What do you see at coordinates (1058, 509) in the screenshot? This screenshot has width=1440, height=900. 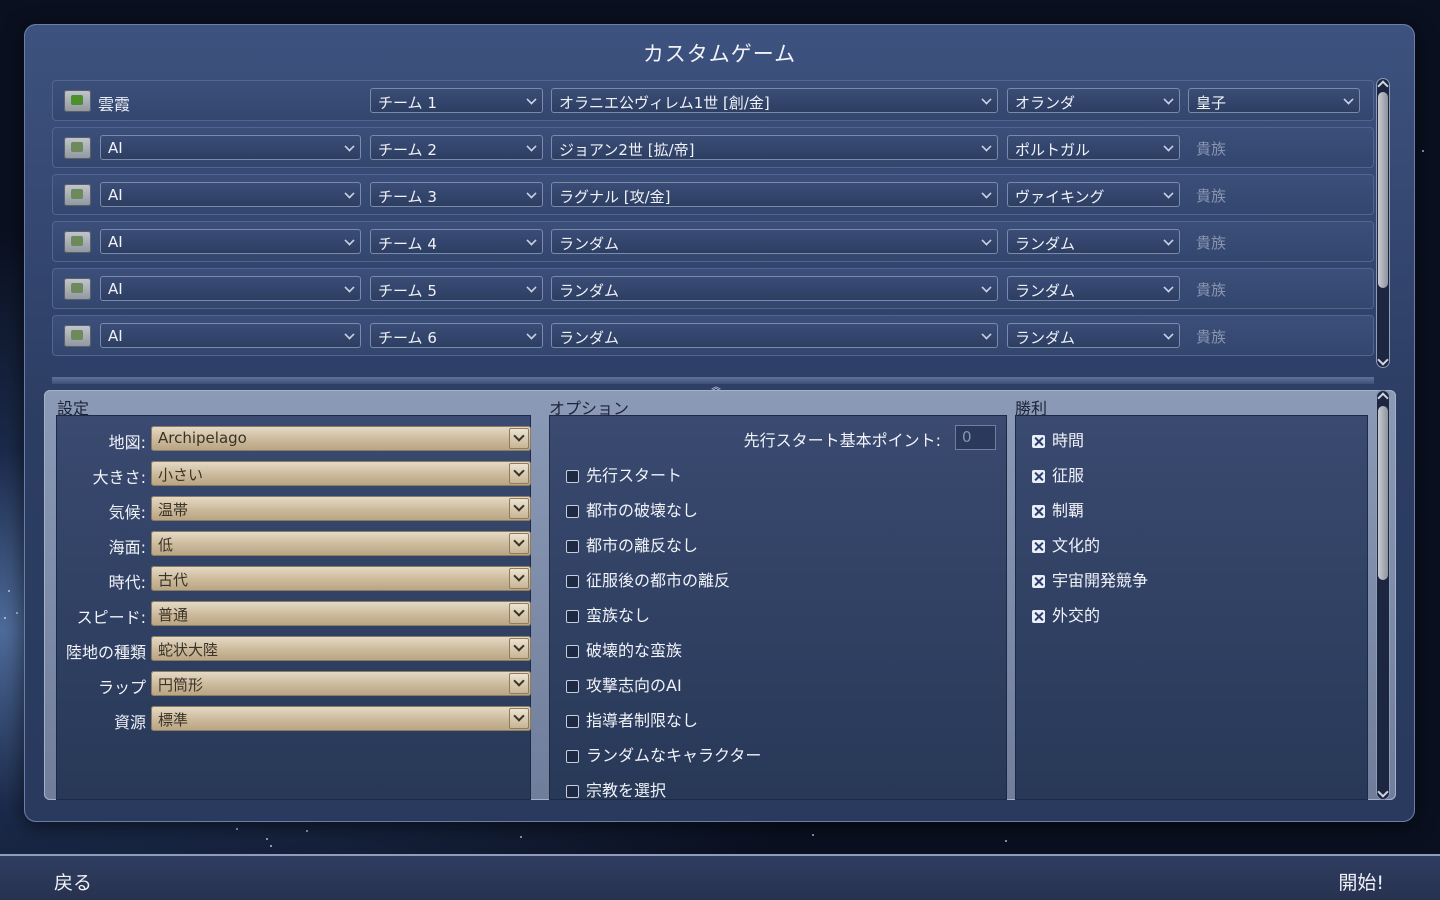 I see `victory-checkbox: 制覇` at bounding box center [1058, 509].